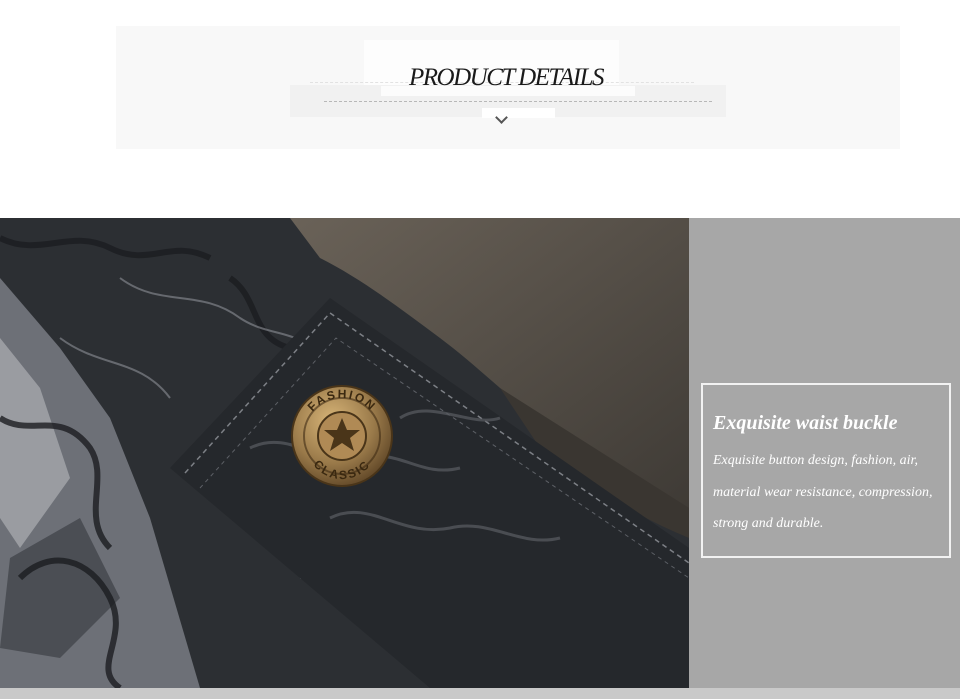  What do you see at coordinates (506, 77) in the screenshot?
I see `section-title: PRODUCT DETAILS` at bounding box center [506, 77].